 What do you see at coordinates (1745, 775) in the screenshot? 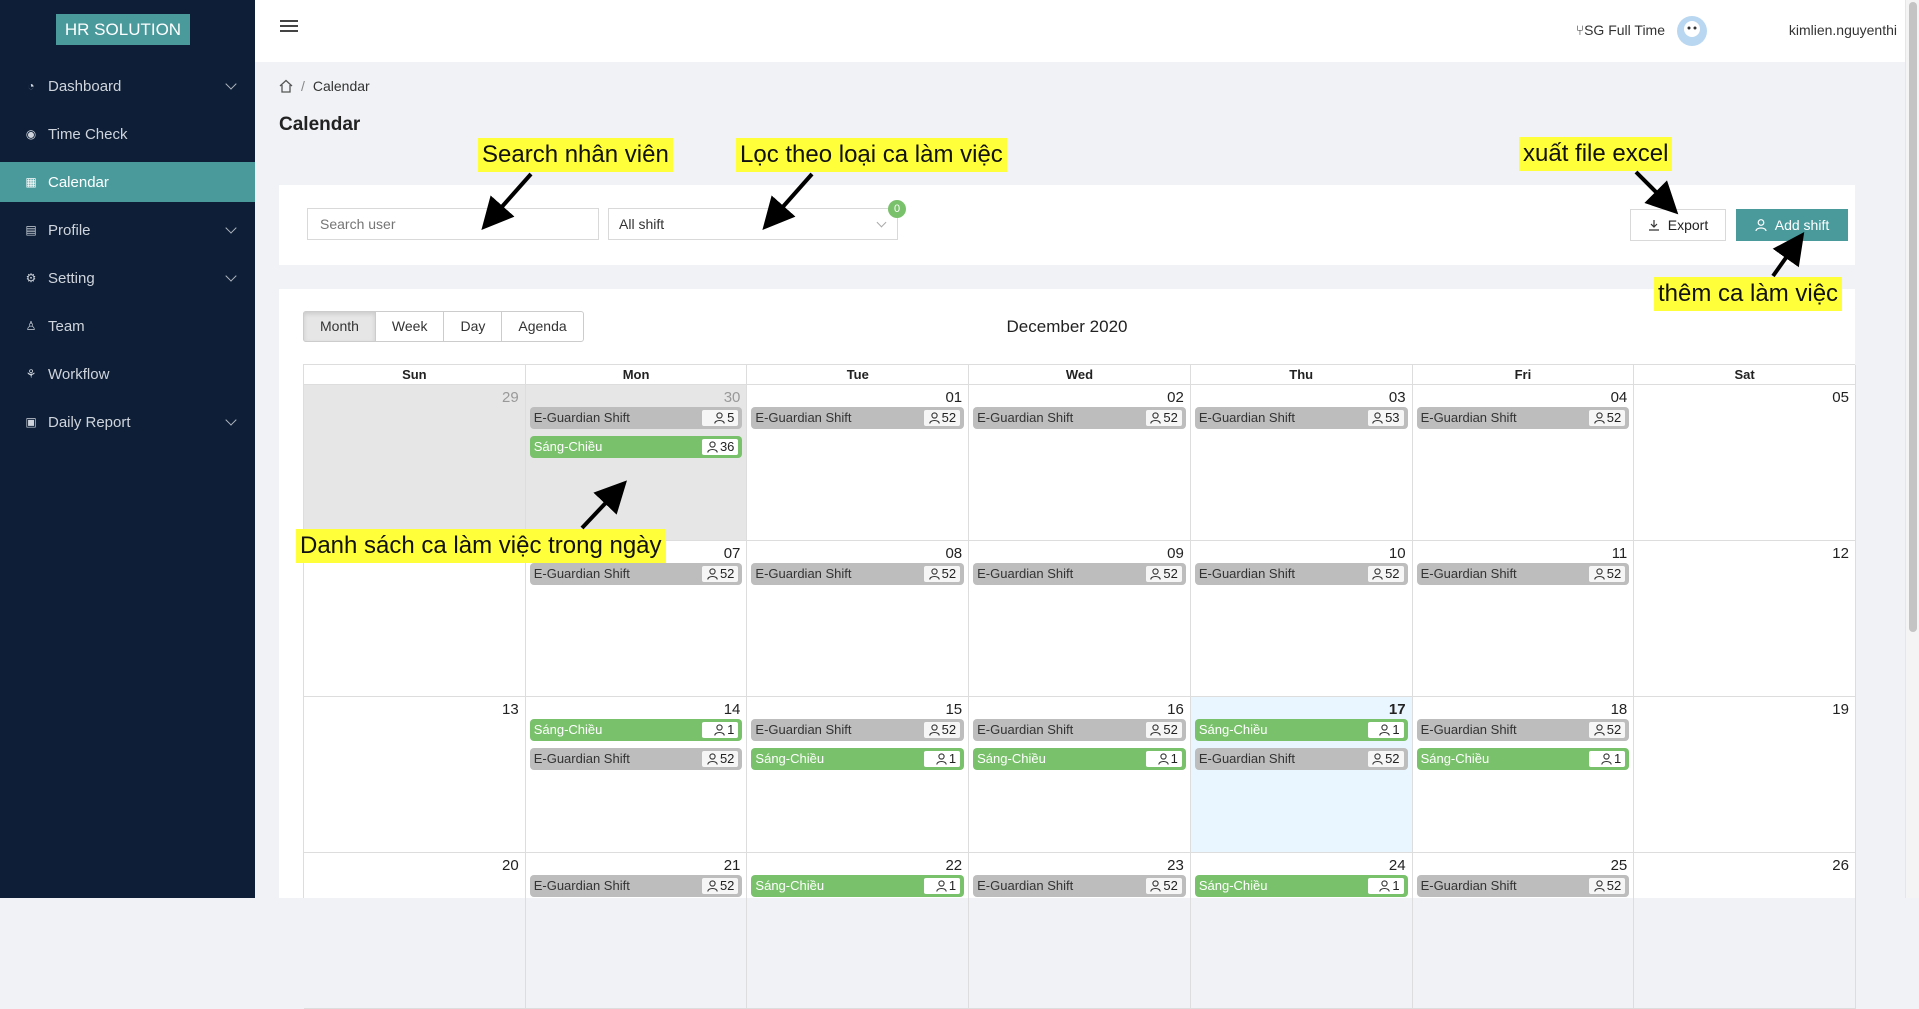
I see `day-cell: 19` at bounding box center [1745, 775].